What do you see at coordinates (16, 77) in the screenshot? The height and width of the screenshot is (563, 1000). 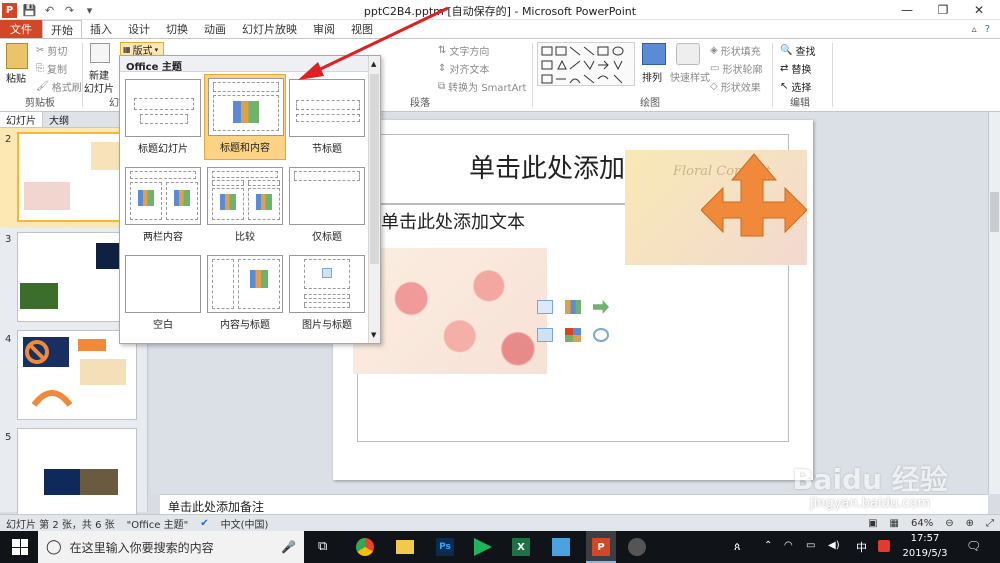 I see `paste-button: 粘贴` at bounding box center [16, 77].